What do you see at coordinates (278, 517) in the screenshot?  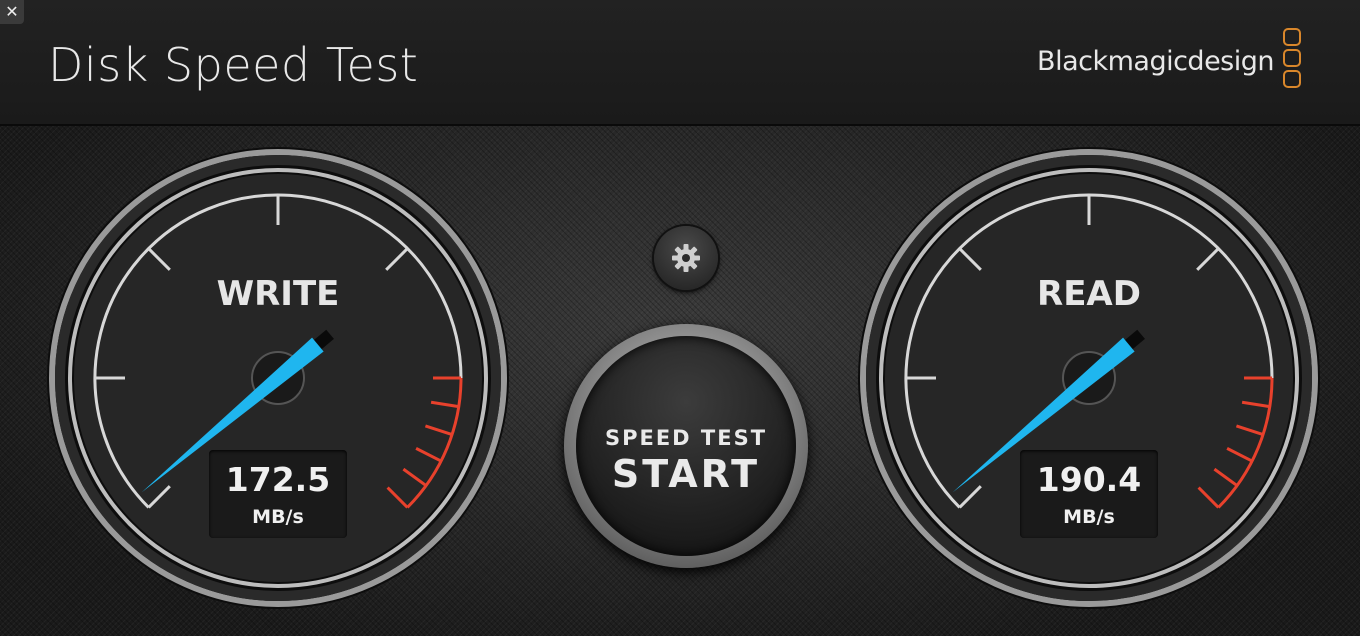 I see `write-speed-unit: MB/s` at bounding box center [278, 517].